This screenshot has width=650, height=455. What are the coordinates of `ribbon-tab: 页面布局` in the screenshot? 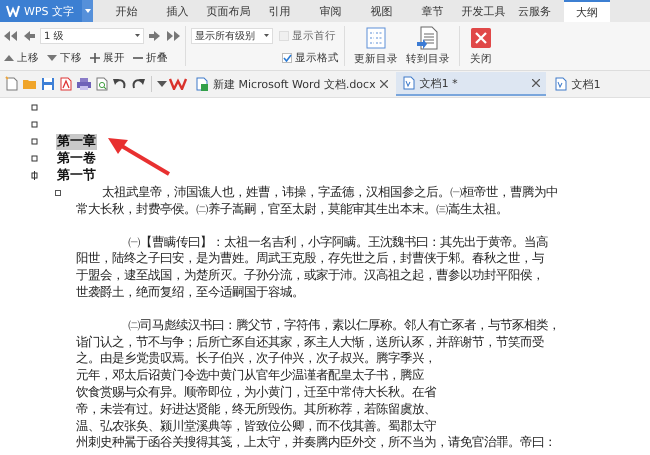 It's located at (228, 11).